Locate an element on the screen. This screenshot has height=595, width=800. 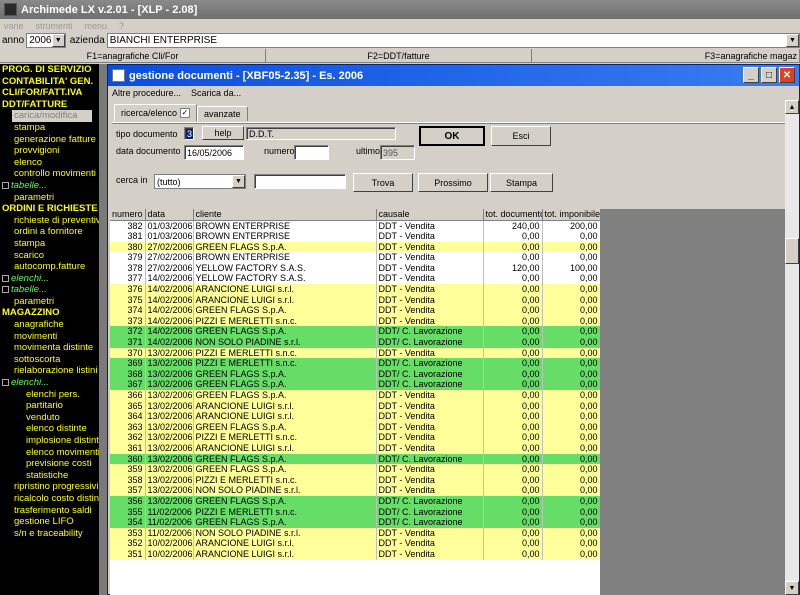
sidebar-item: richieste di preventivo is located at coordinates (49, 221).